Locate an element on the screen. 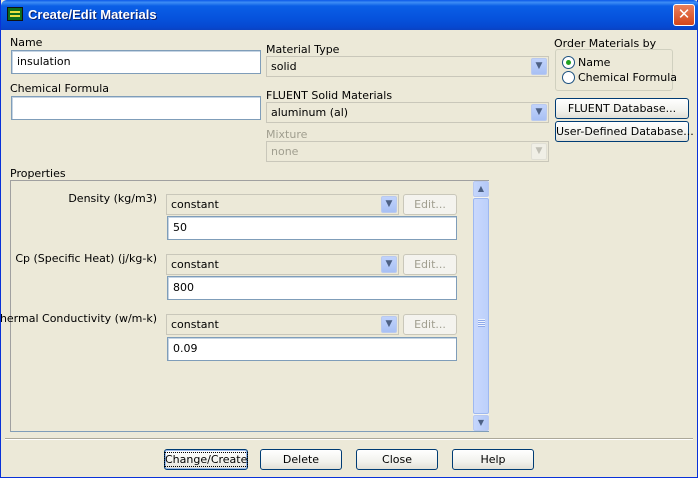 This screenshot has height=478, width=698. properties-label: Properties is located at coordinates (38, 173).